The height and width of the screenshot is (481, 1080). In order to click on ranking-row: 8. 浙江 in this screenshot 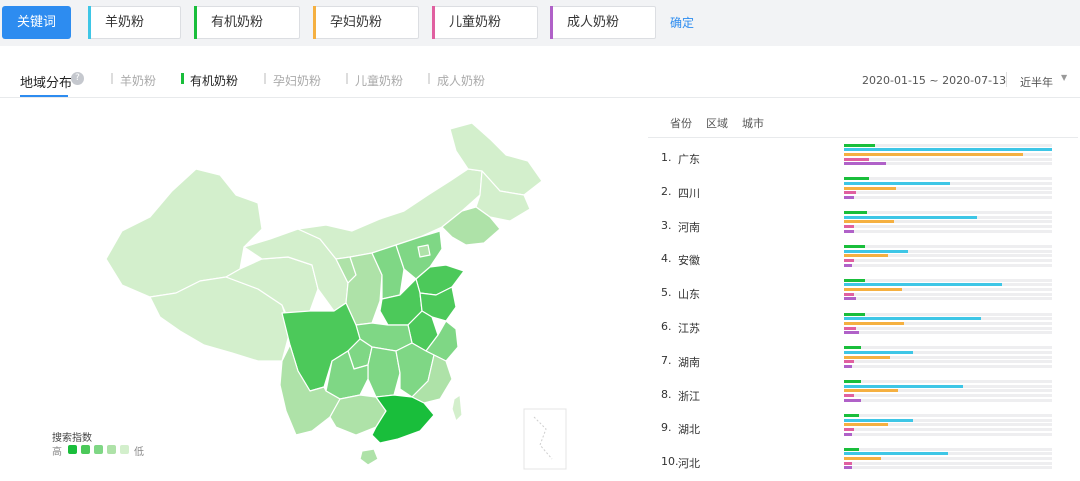, I will do `click(864, 394)`.